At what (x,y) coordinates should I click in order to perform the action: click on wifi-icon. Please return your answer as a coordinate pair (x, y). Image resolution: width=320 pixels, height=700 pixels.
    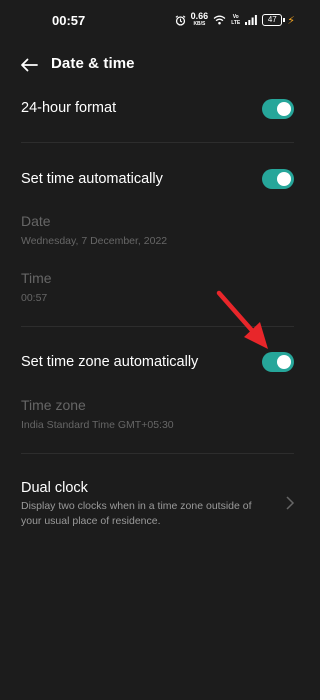
    Looking at the image, I should click on (219, 20).